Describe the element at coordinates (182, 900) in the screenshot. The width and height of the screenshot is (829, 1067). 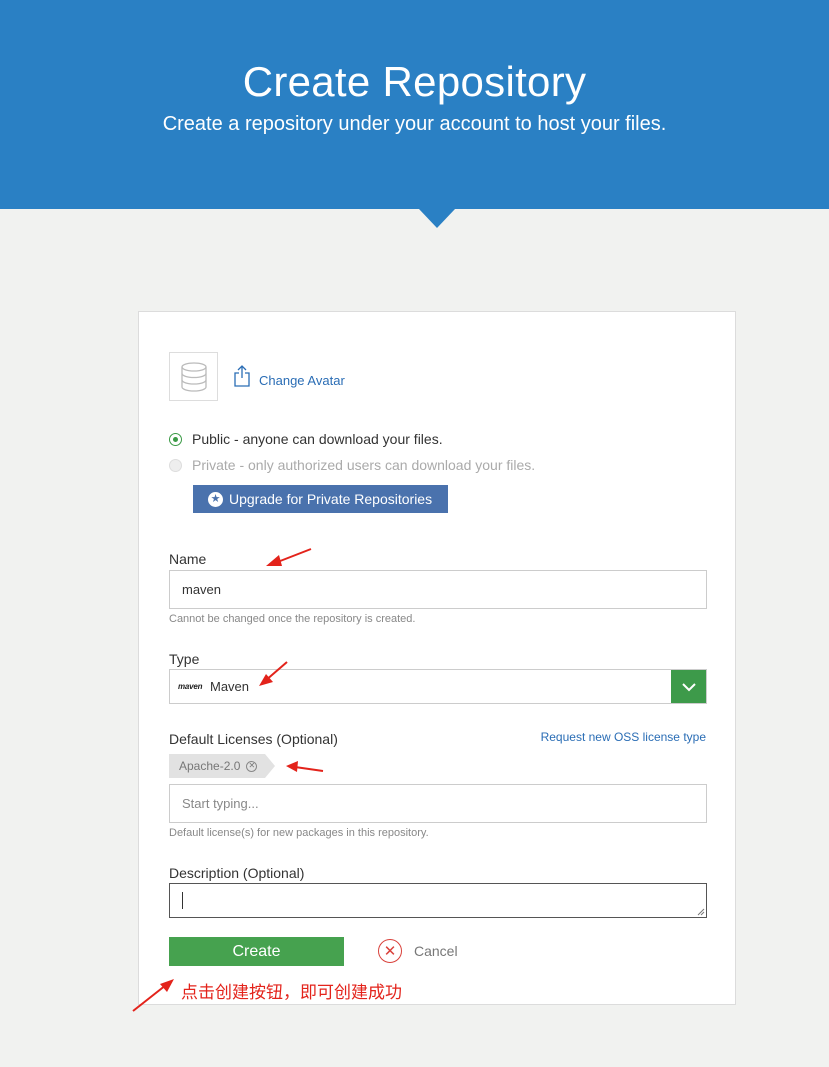
I see `text-caret` at that location.